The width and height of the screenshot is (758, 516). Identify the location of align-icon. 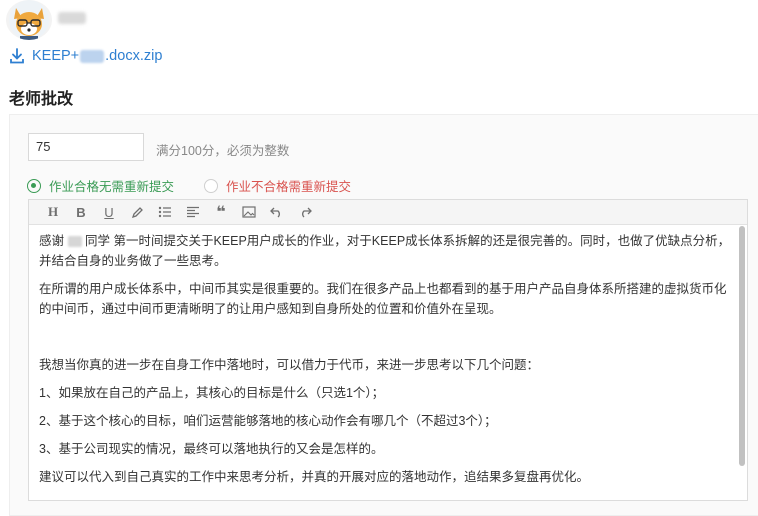
(193, 212).